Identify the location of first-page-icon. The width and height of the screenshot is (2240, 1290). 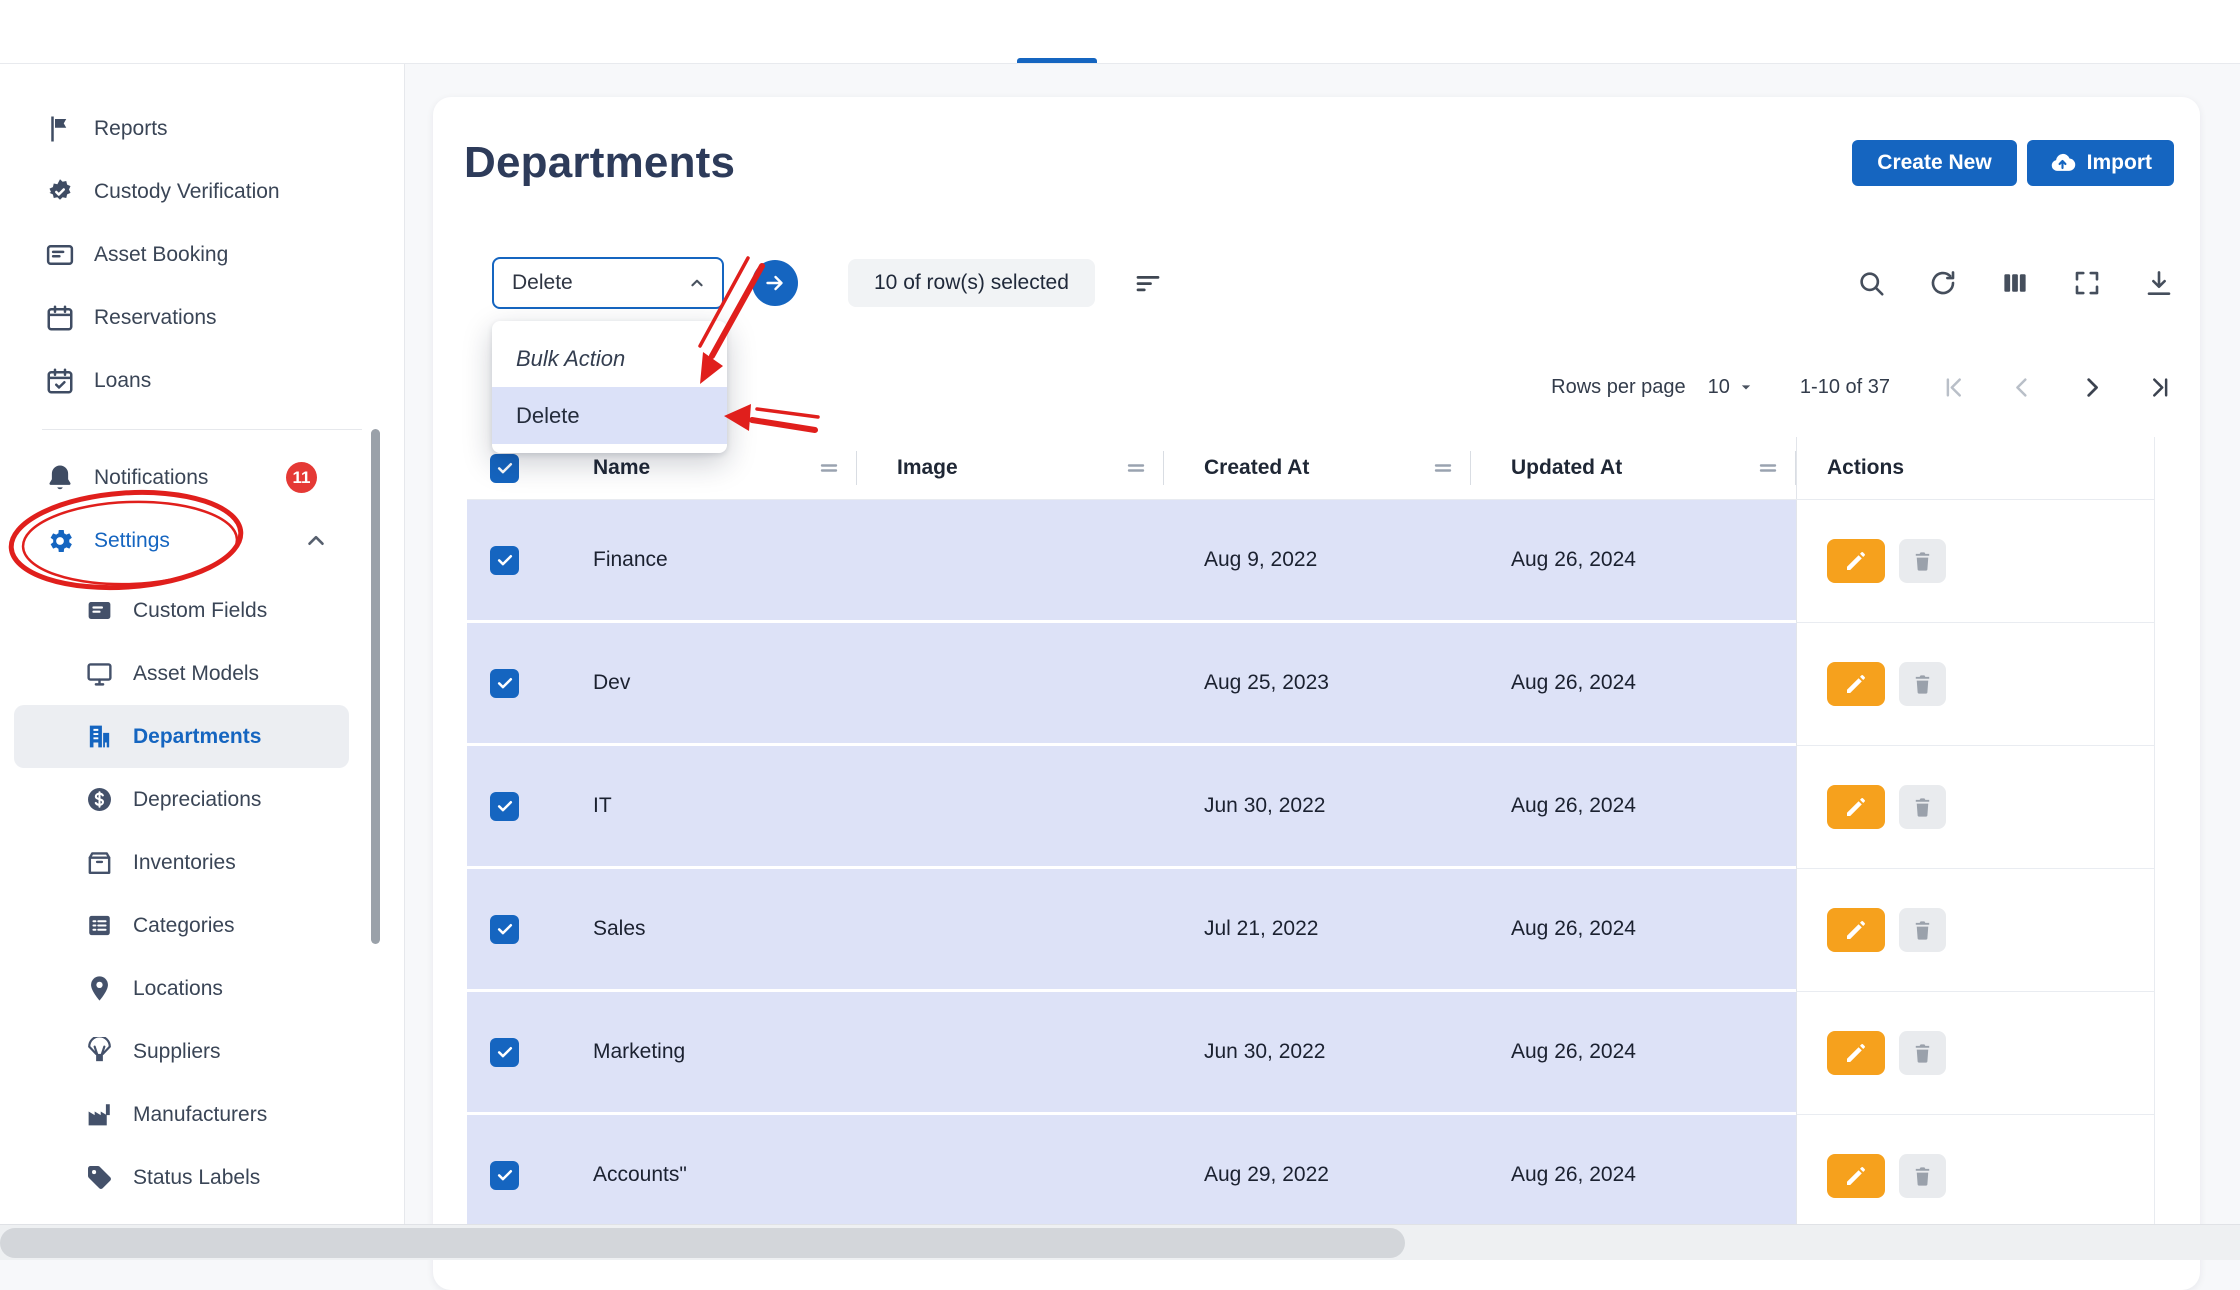
(1953, 387).